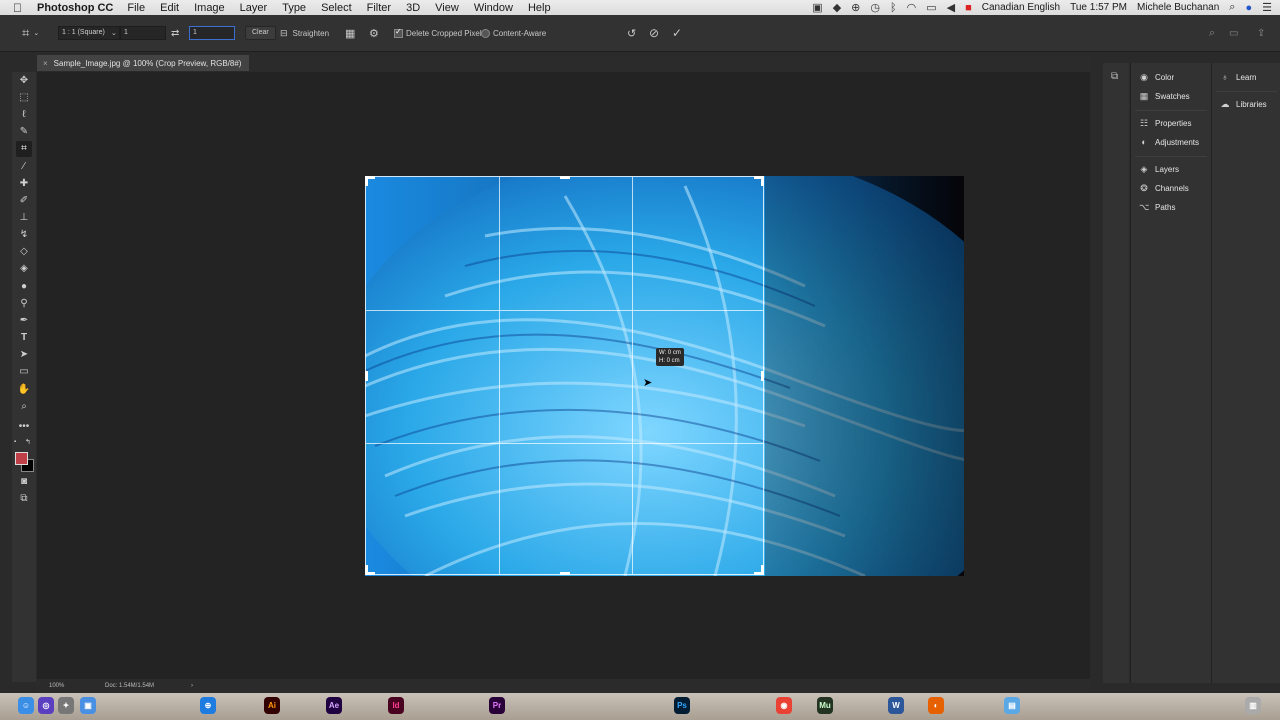  I want to click on clear-button: Clear, so click(260, 33).